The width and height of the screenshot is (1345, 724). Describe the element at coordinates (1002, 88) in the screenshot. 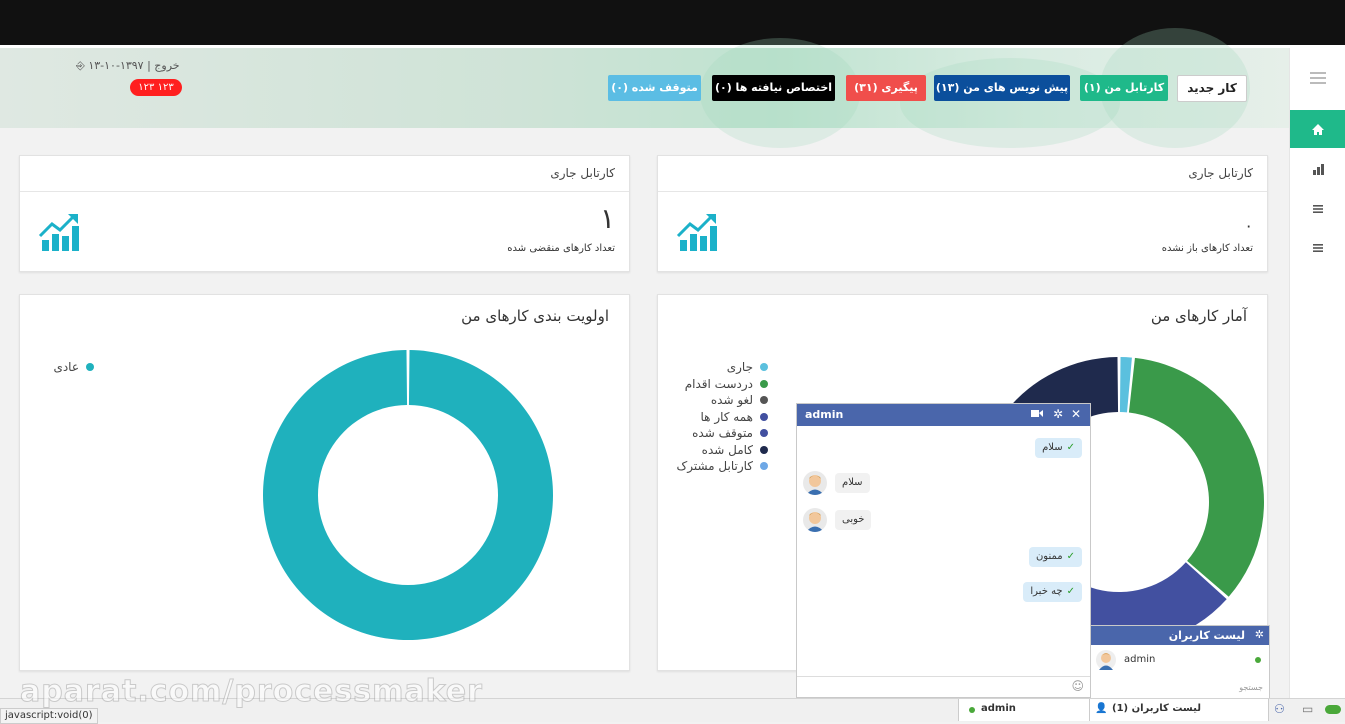

I see `drafts-button: پیش نویس های من (۱۳)` at that location.